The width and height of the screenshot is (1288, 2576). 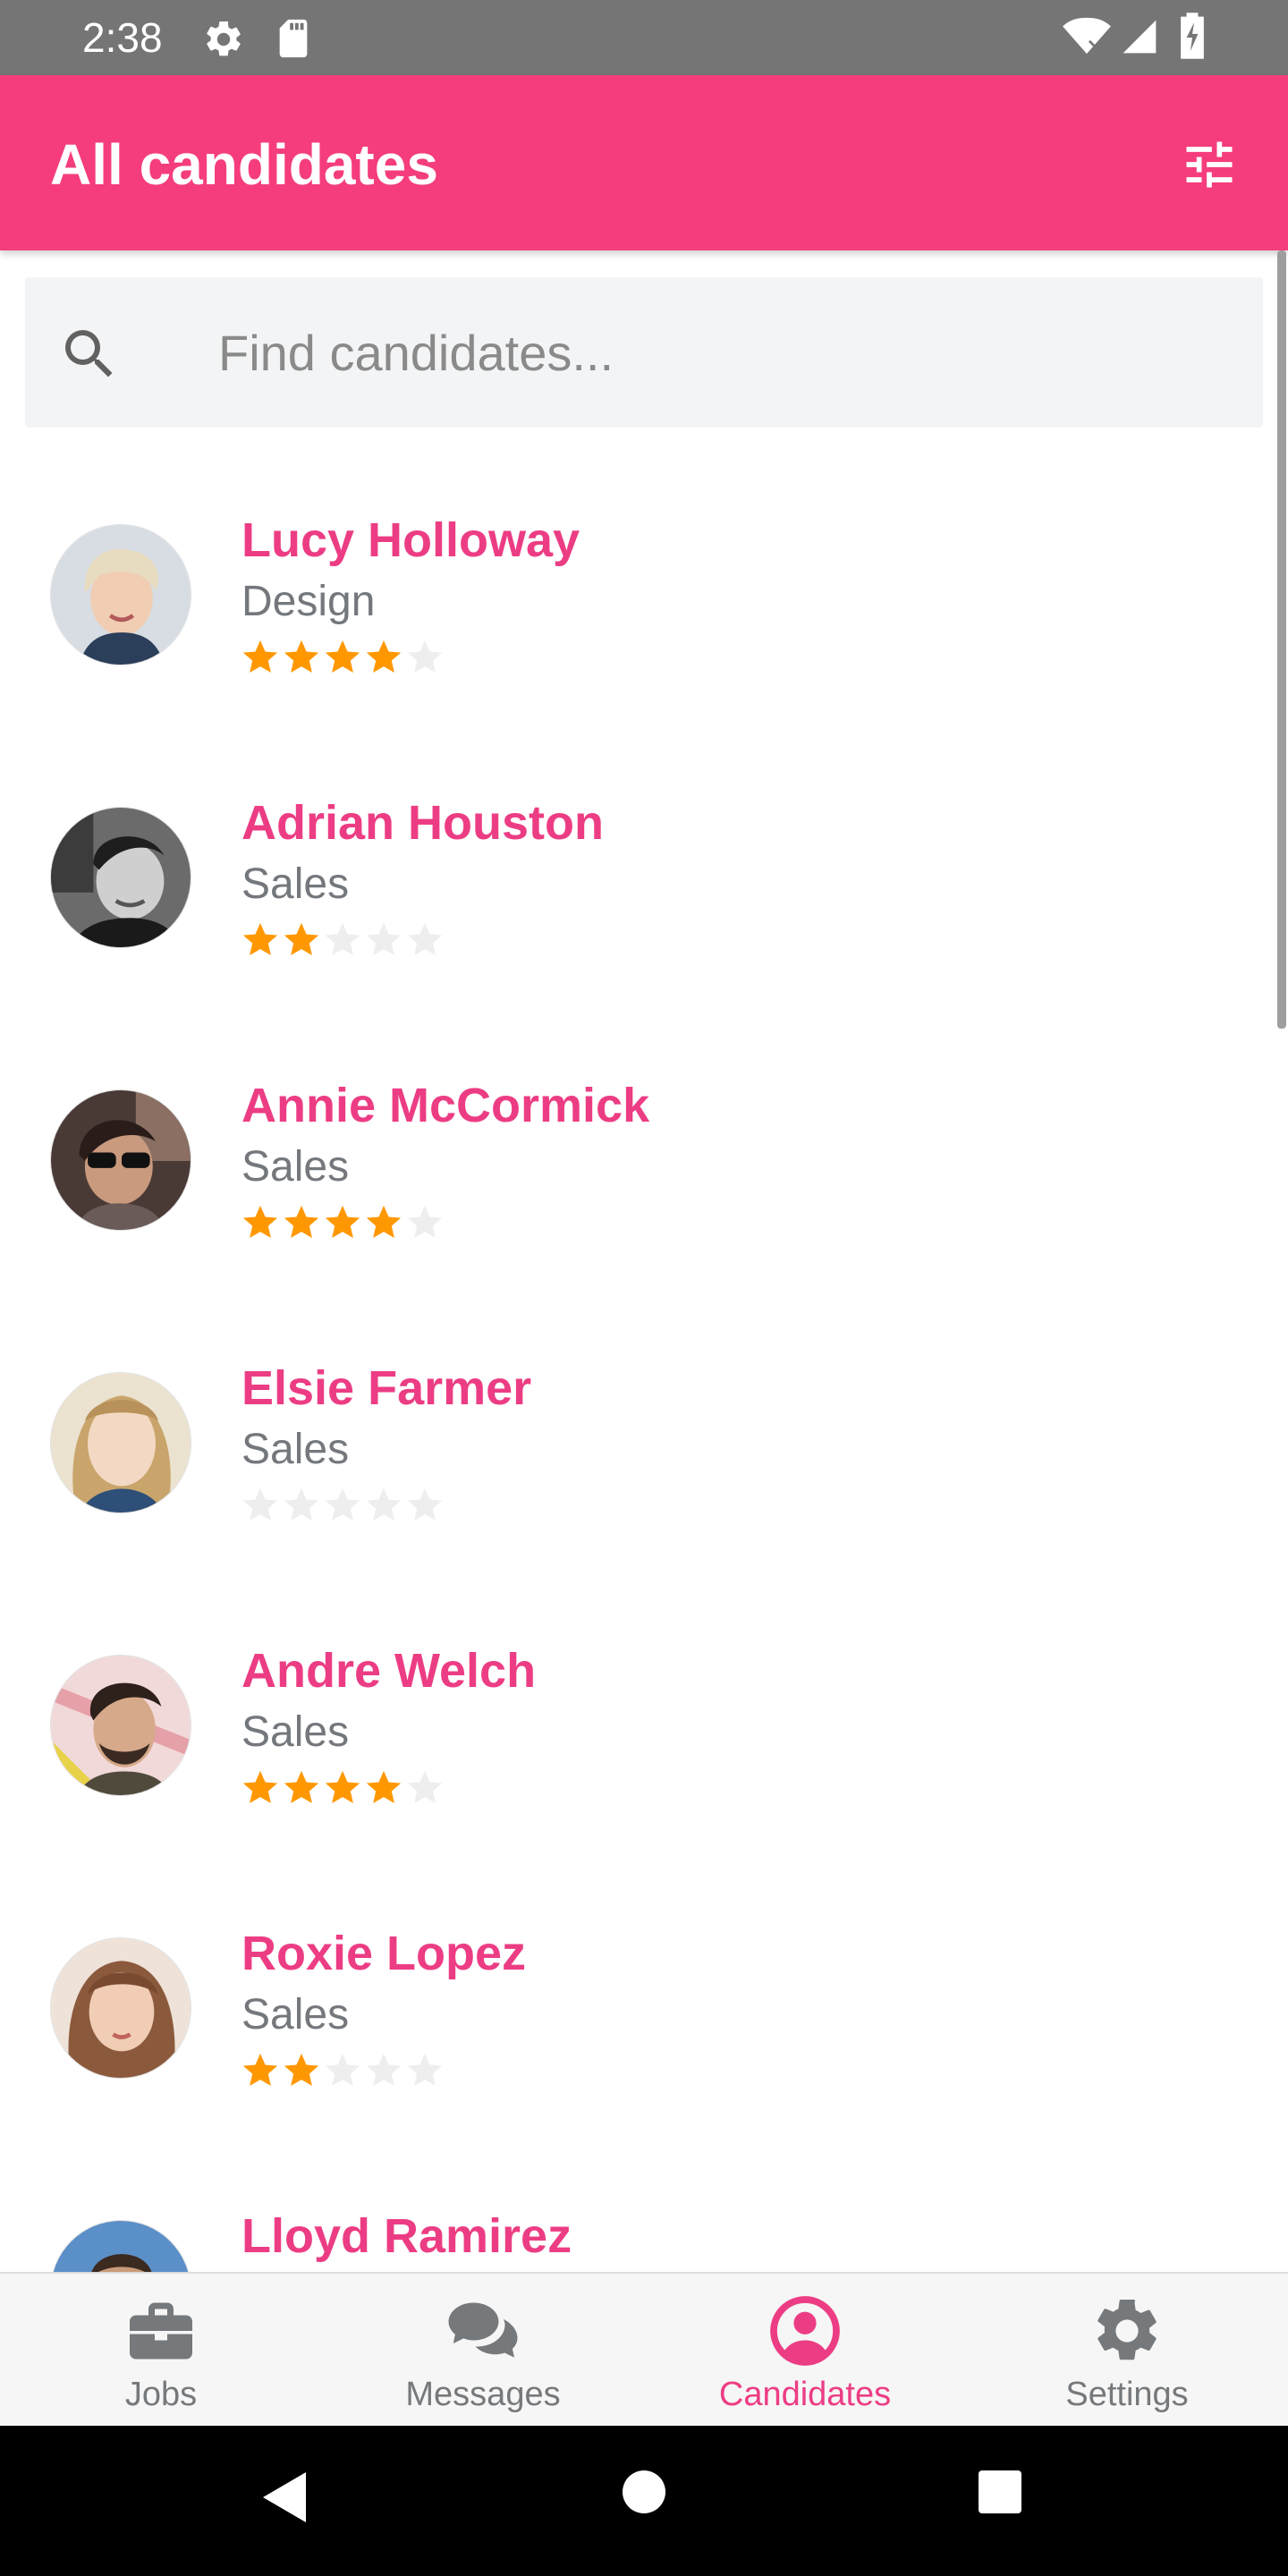 I want to click on page-title: All candidates, so click(x=244, y=164).